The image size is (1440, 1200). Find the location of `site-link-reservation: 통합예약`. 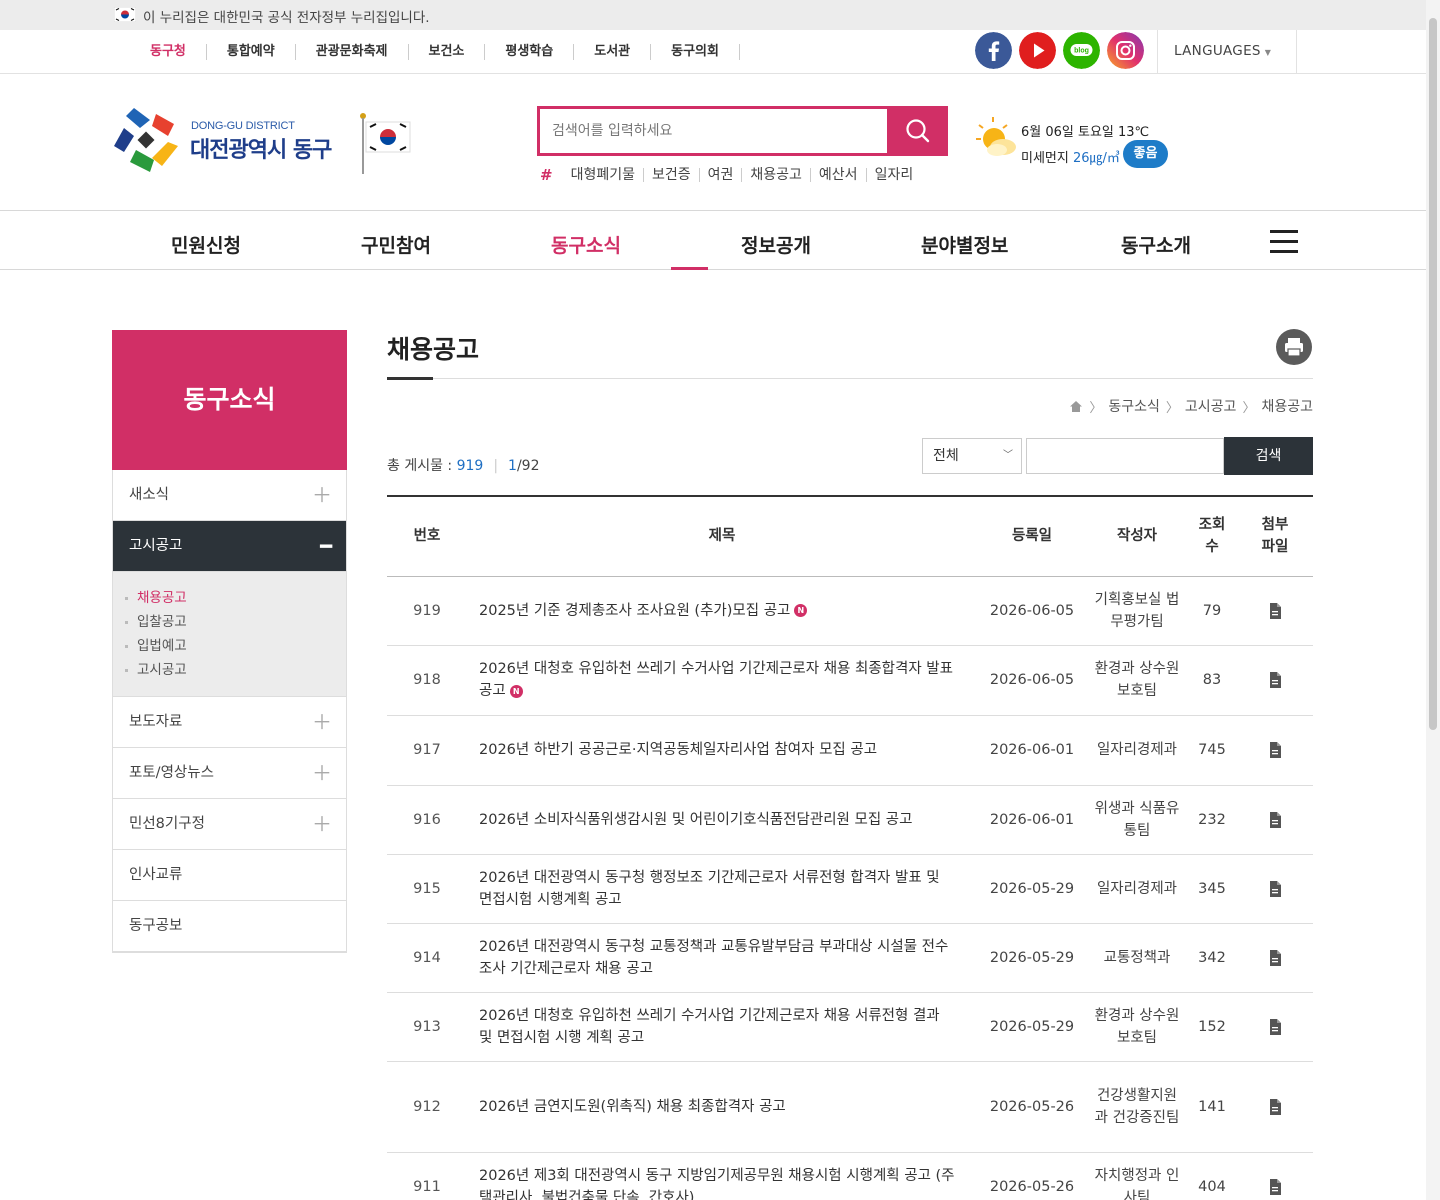

site-link-reservation: 통합예약 is located at coordinates (251, 52).